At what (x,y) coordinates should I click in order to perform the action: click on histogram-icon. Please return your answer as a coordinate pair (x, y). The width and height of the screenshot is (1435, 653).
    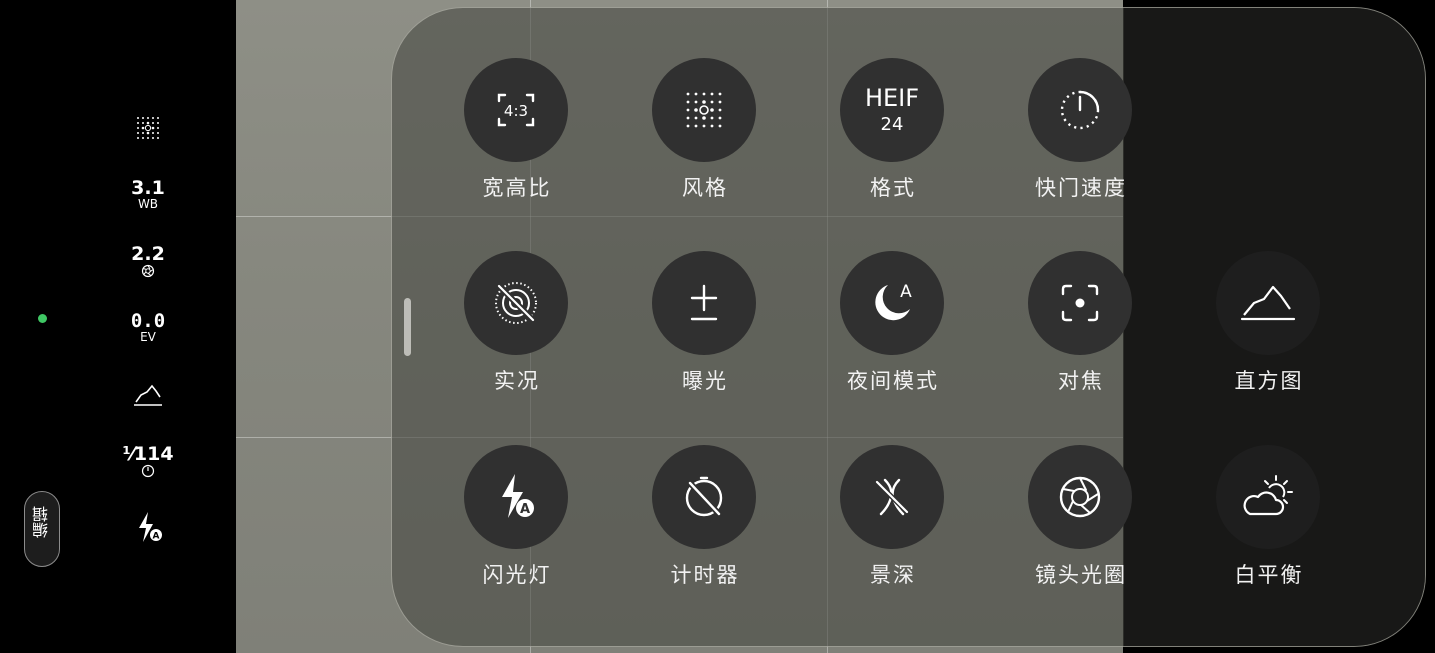
    Looking at the image, I should click on (1268, 303).